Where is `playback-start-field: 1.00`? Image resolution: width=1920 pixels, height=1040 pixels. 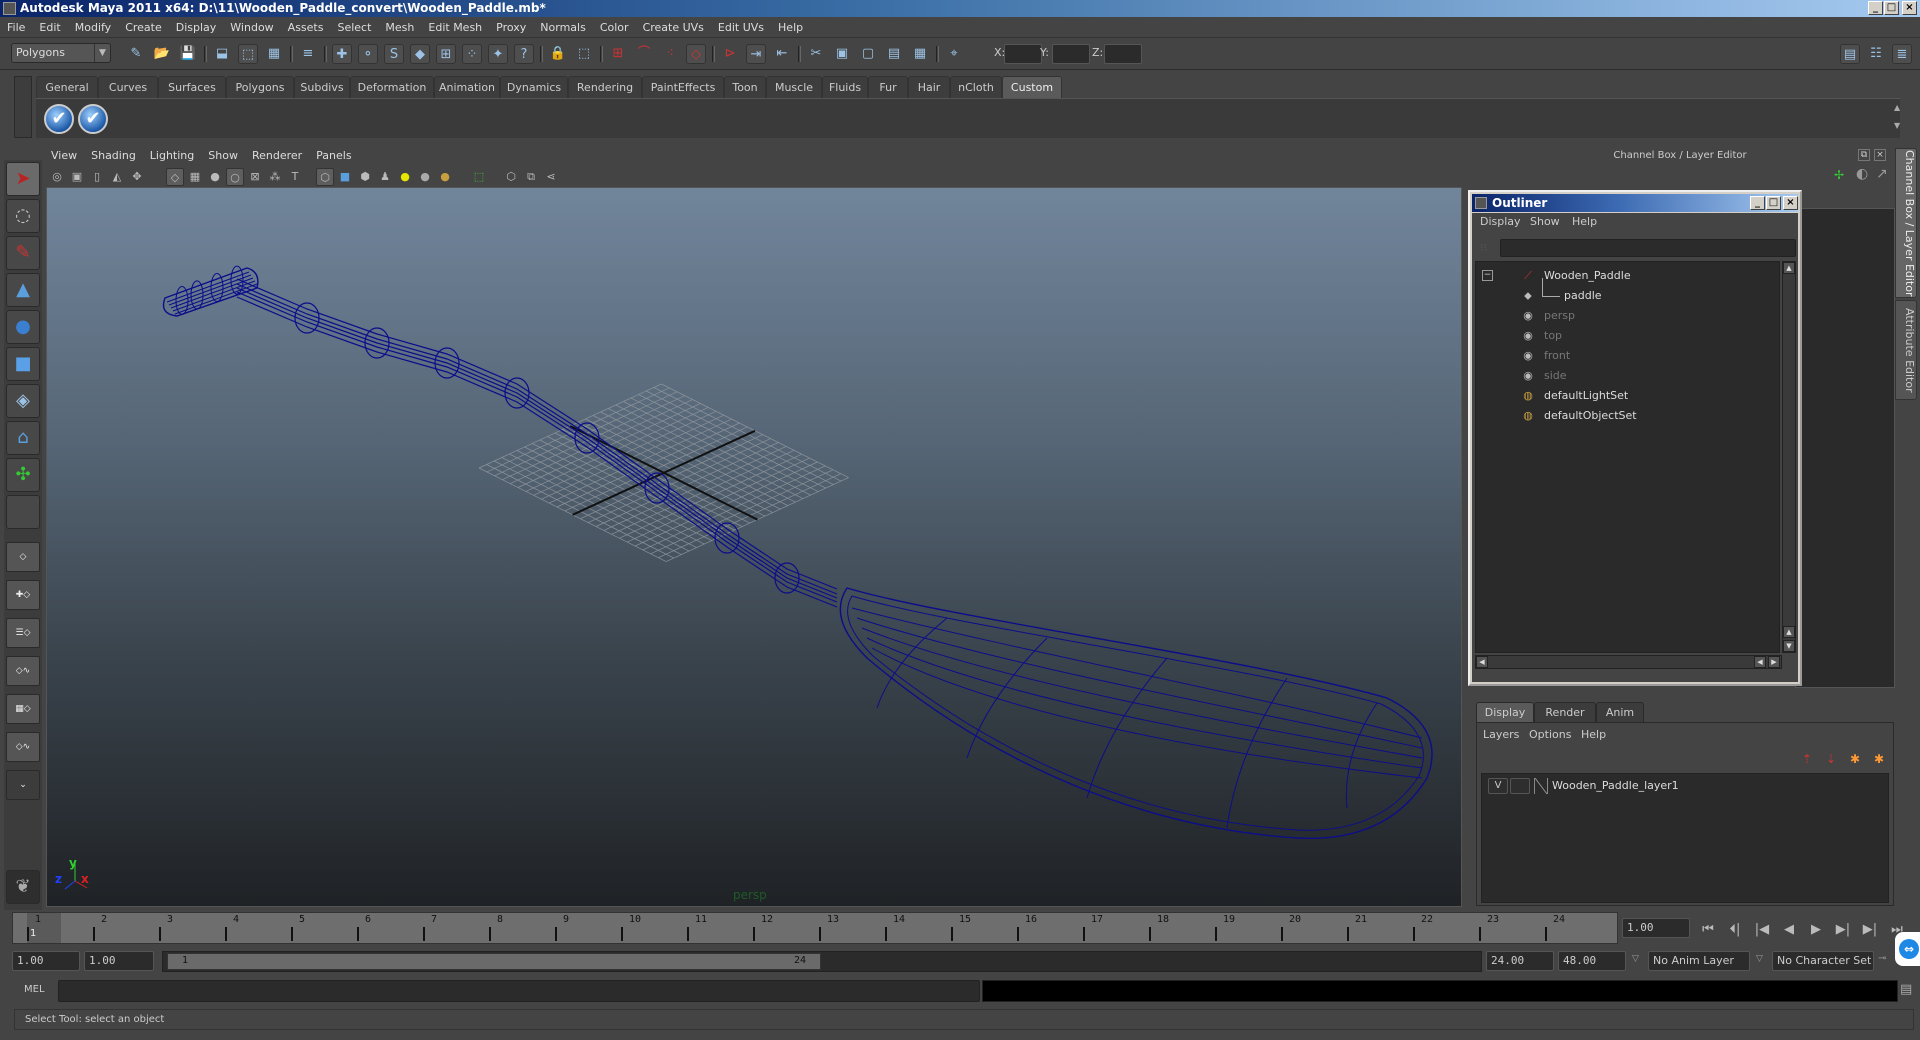 playback-start-field: 1.00 is located at coordinates (119, 961).